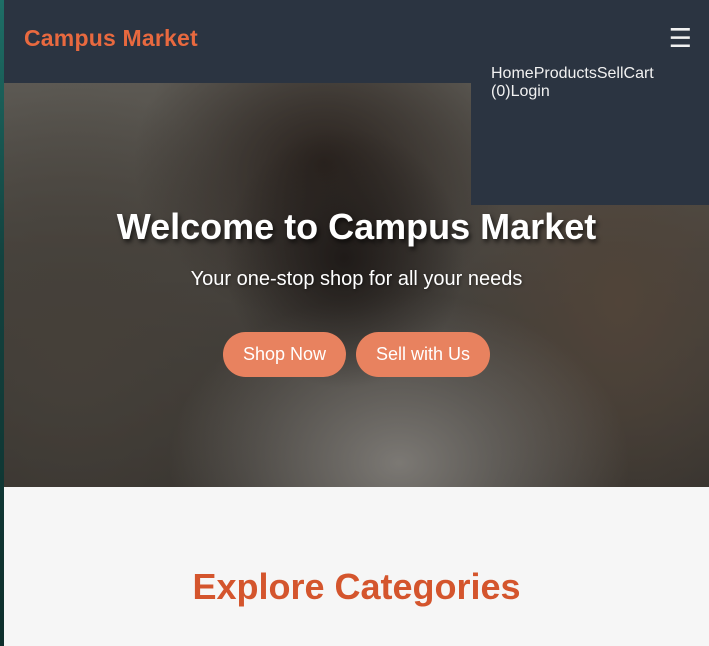 Image resolution: width=709 pixels, height=646 pixels. I want to click on shop-now-button: Shop Now, so click(284, 354).